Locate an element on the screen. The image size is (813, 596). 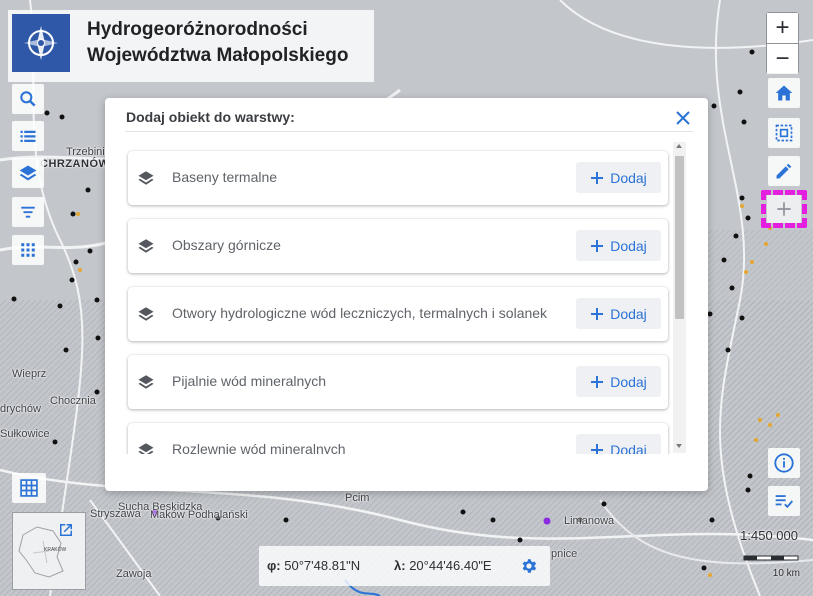
open-minimap-button is located at coordinates (67, 531).